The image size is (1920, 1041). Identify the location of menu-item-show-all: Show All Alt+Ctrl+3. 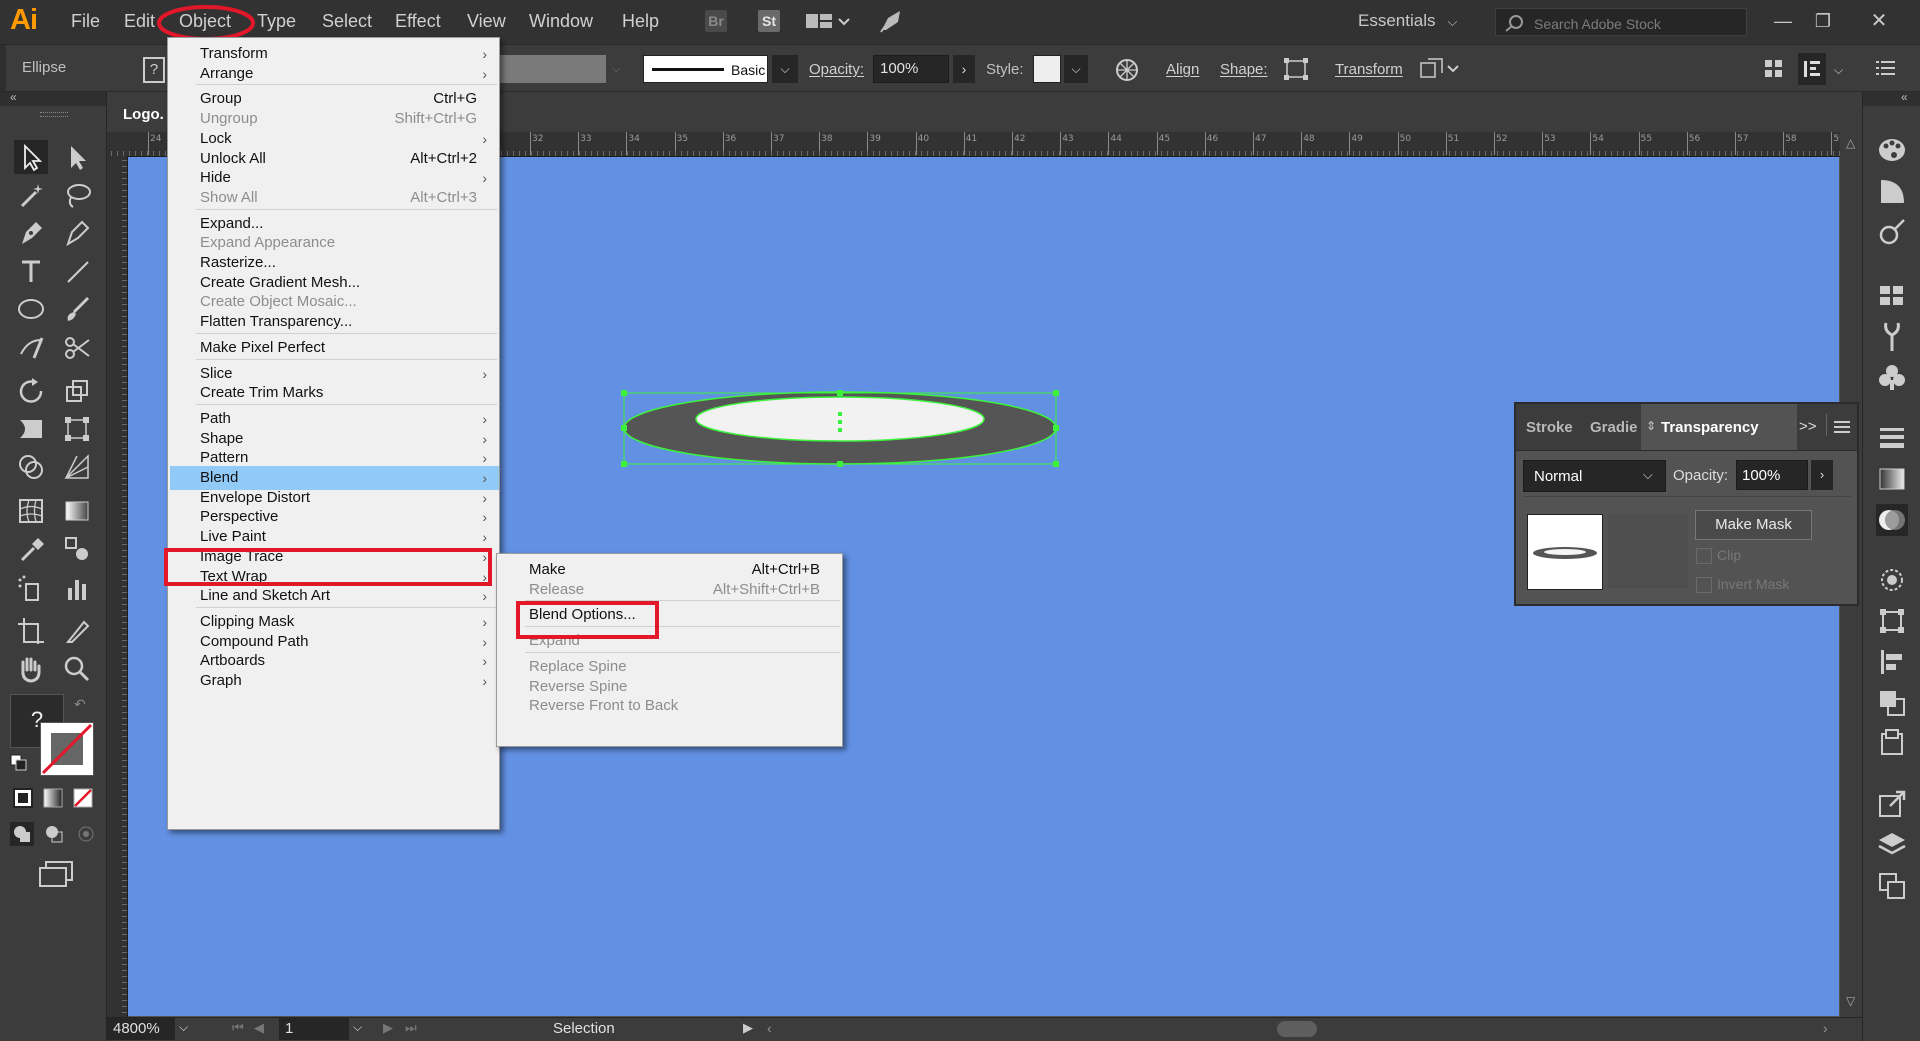
(334, 198).